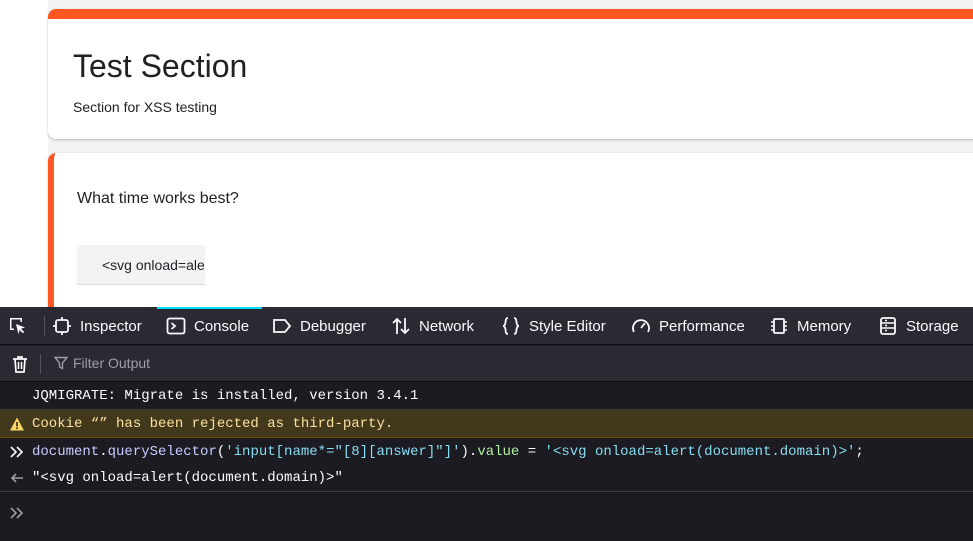 This screenshot has height=541, width=973. What do you see at coordinates (859, 451) in the screenshot?
I see `code-semicolon: ;` at bounding box center [859, 451].